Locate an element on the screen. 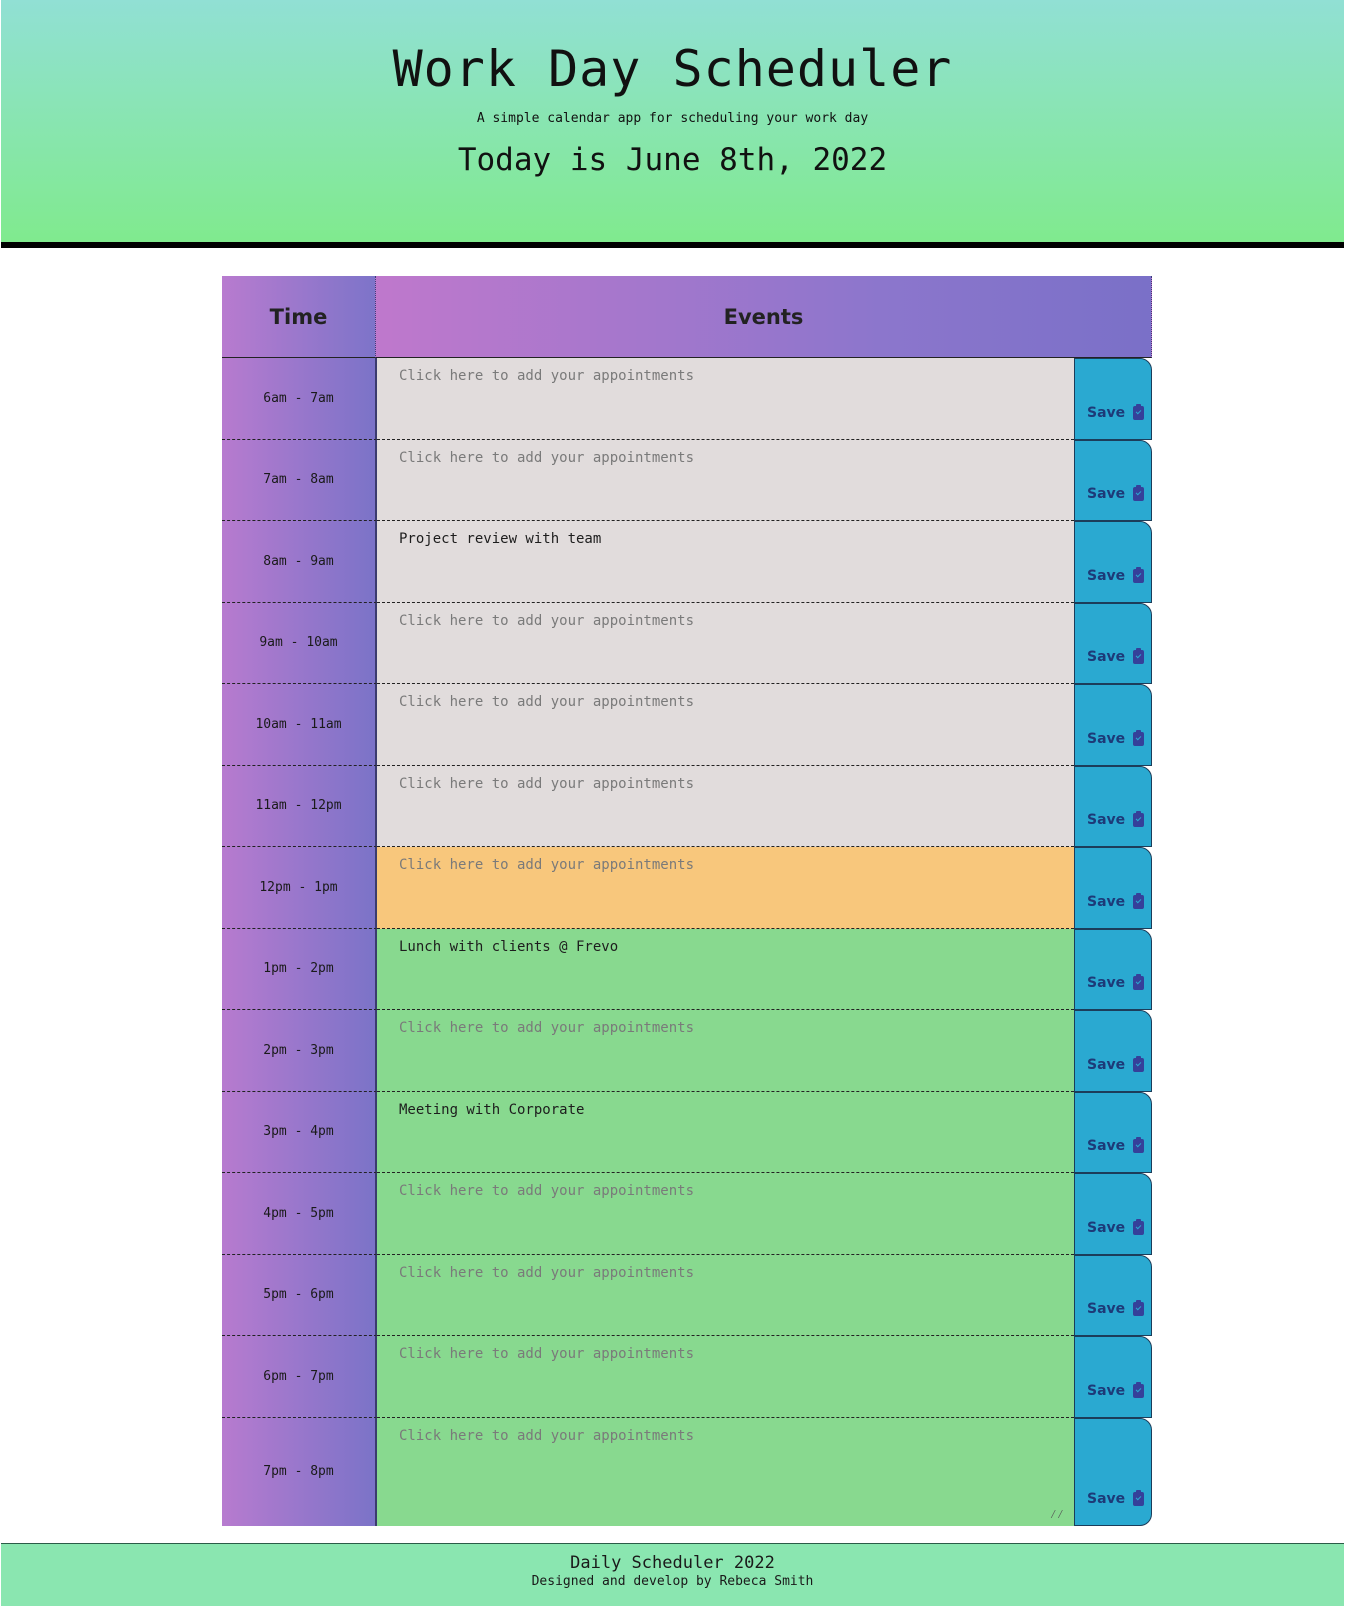  hour-label: 1pm - 2pm is located at coordinates (299, 969).